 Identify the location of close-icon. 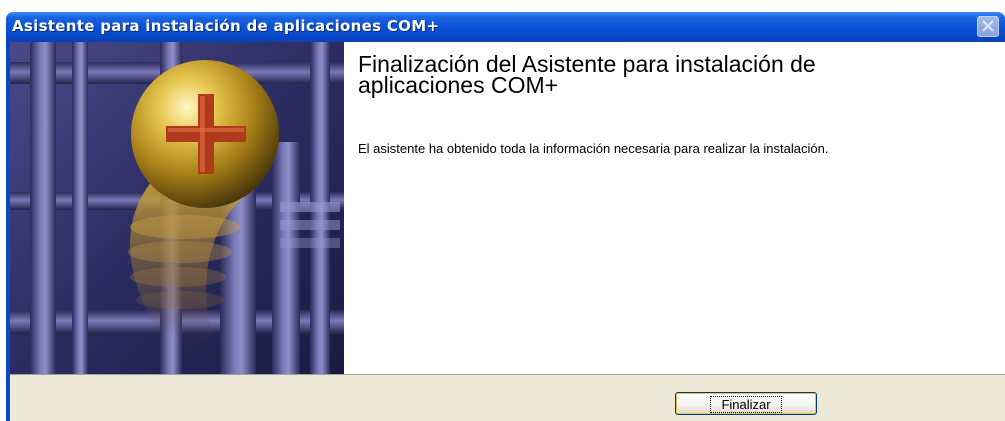
(988, 26).